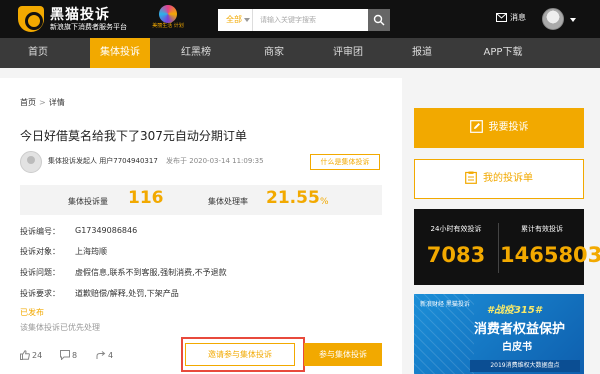 The image size is (600, 374). I want to click on join-complaint-button: 参与集体投诉, so click(343, 354).